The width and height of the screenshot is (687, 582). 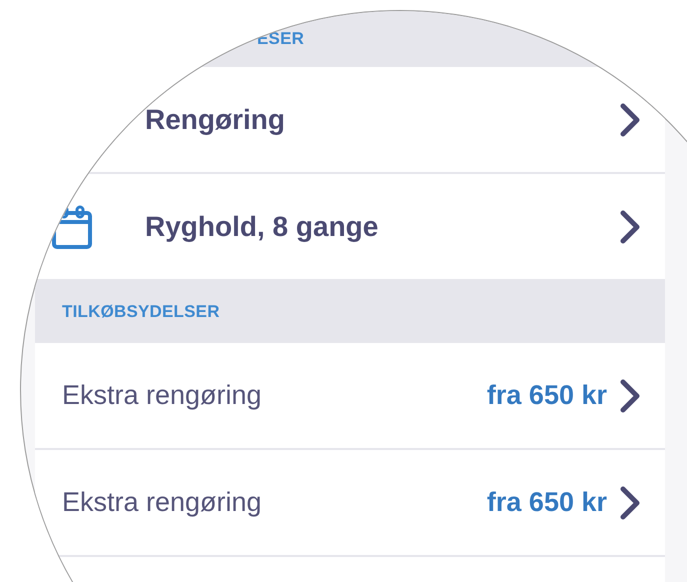 I want to click on service-title: Rengøring, so click(x=215, y=120).